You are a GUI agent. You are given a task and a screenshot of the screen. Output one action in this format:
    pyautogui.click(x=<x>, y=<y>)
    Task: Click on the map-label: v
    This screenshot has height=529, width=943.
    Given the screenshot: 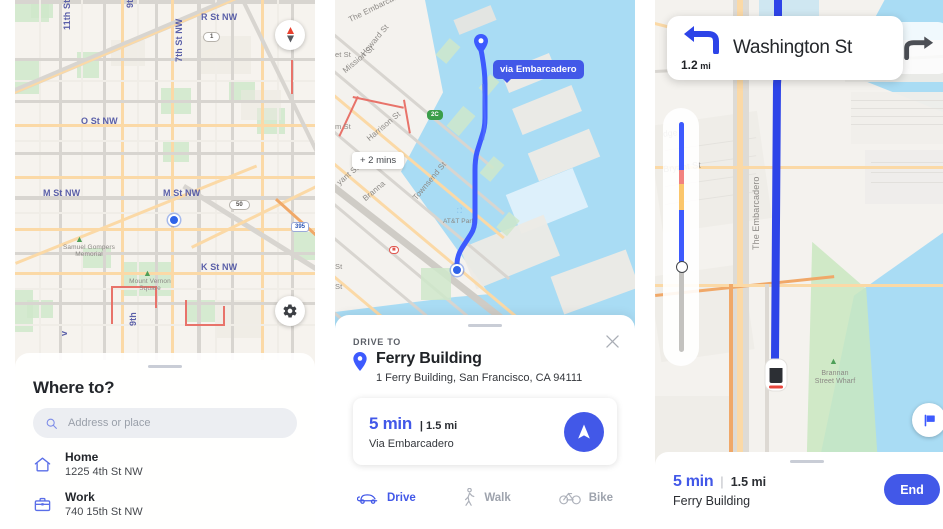 What is the action you would take?
    pyautogui.click(x=64, y=333)
    